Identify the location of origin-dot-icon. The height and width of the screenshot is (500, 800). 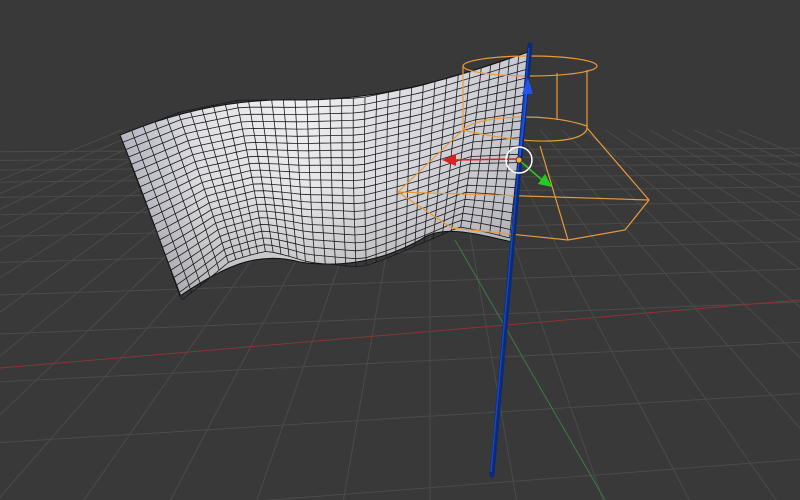
(519, 160).